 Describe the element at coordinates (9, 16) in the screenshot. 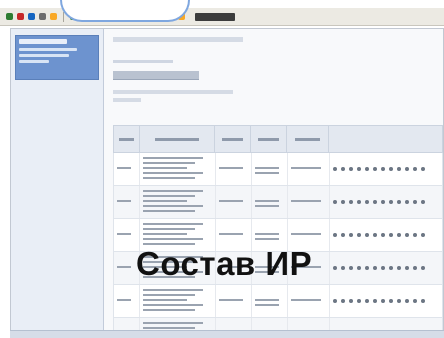

I see `back-icon` at that location.